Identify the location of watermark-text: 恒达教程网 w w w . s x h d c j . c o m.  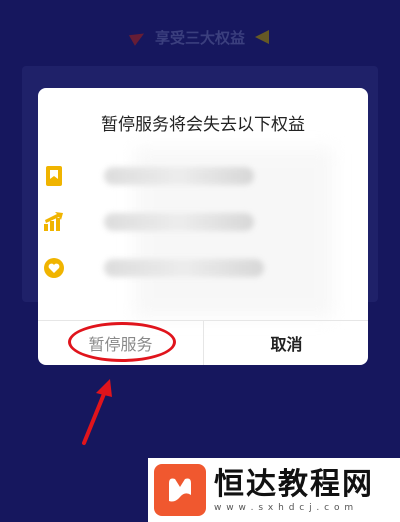
(294, 490).